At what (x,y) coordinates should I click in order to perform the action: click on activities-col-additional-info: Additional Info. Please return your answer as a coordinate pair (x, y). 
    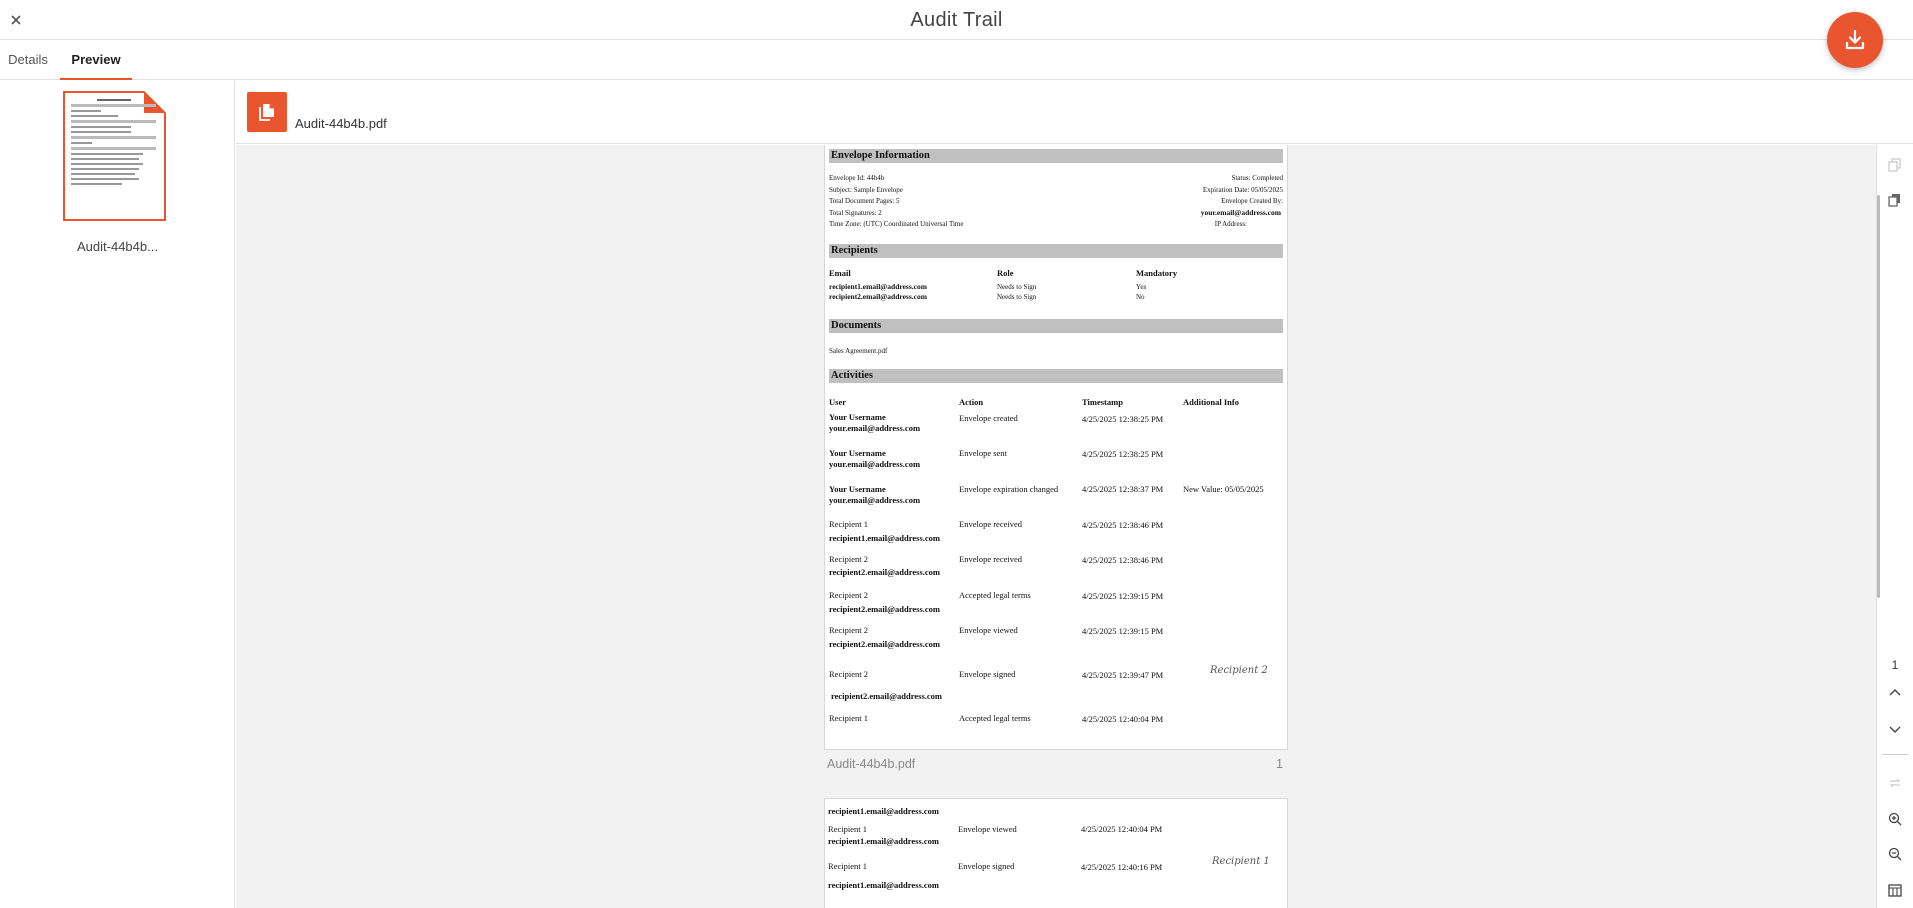
    Looking at the image, I should click on (1211, 402).